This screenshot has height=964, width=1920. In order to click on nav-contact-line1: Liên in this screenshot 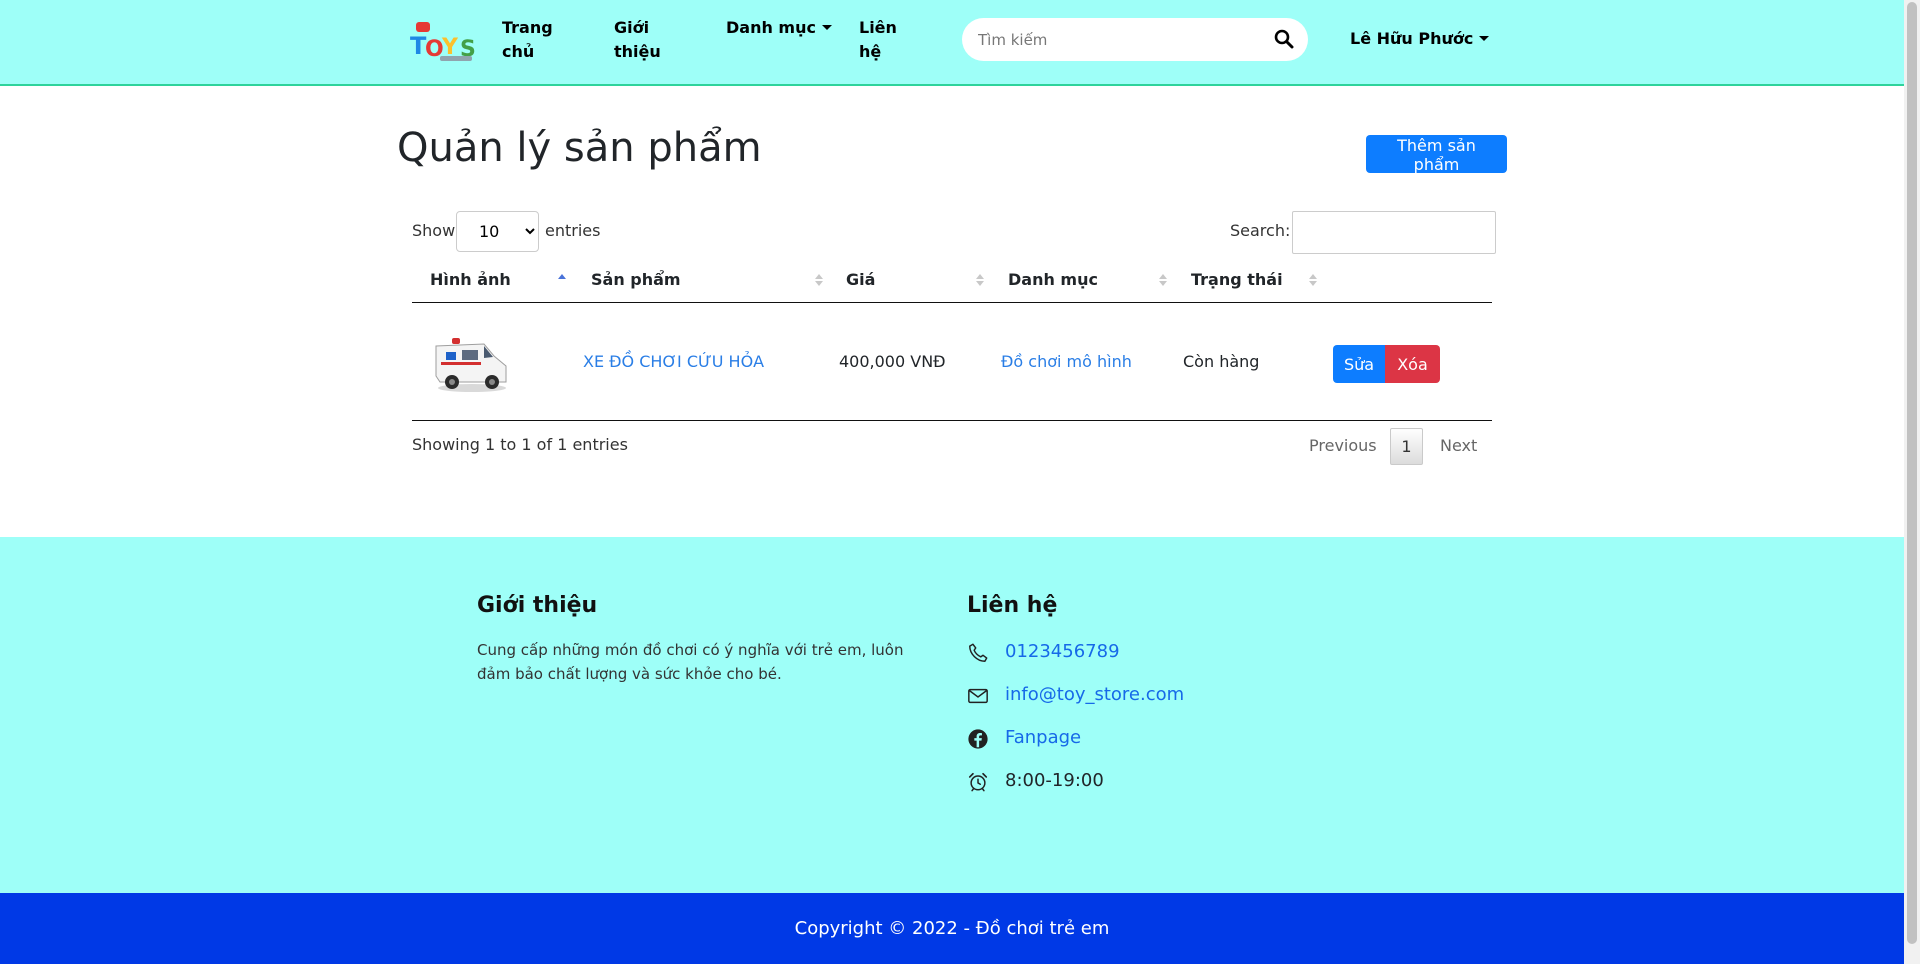, I will do `click(878, 27)`.